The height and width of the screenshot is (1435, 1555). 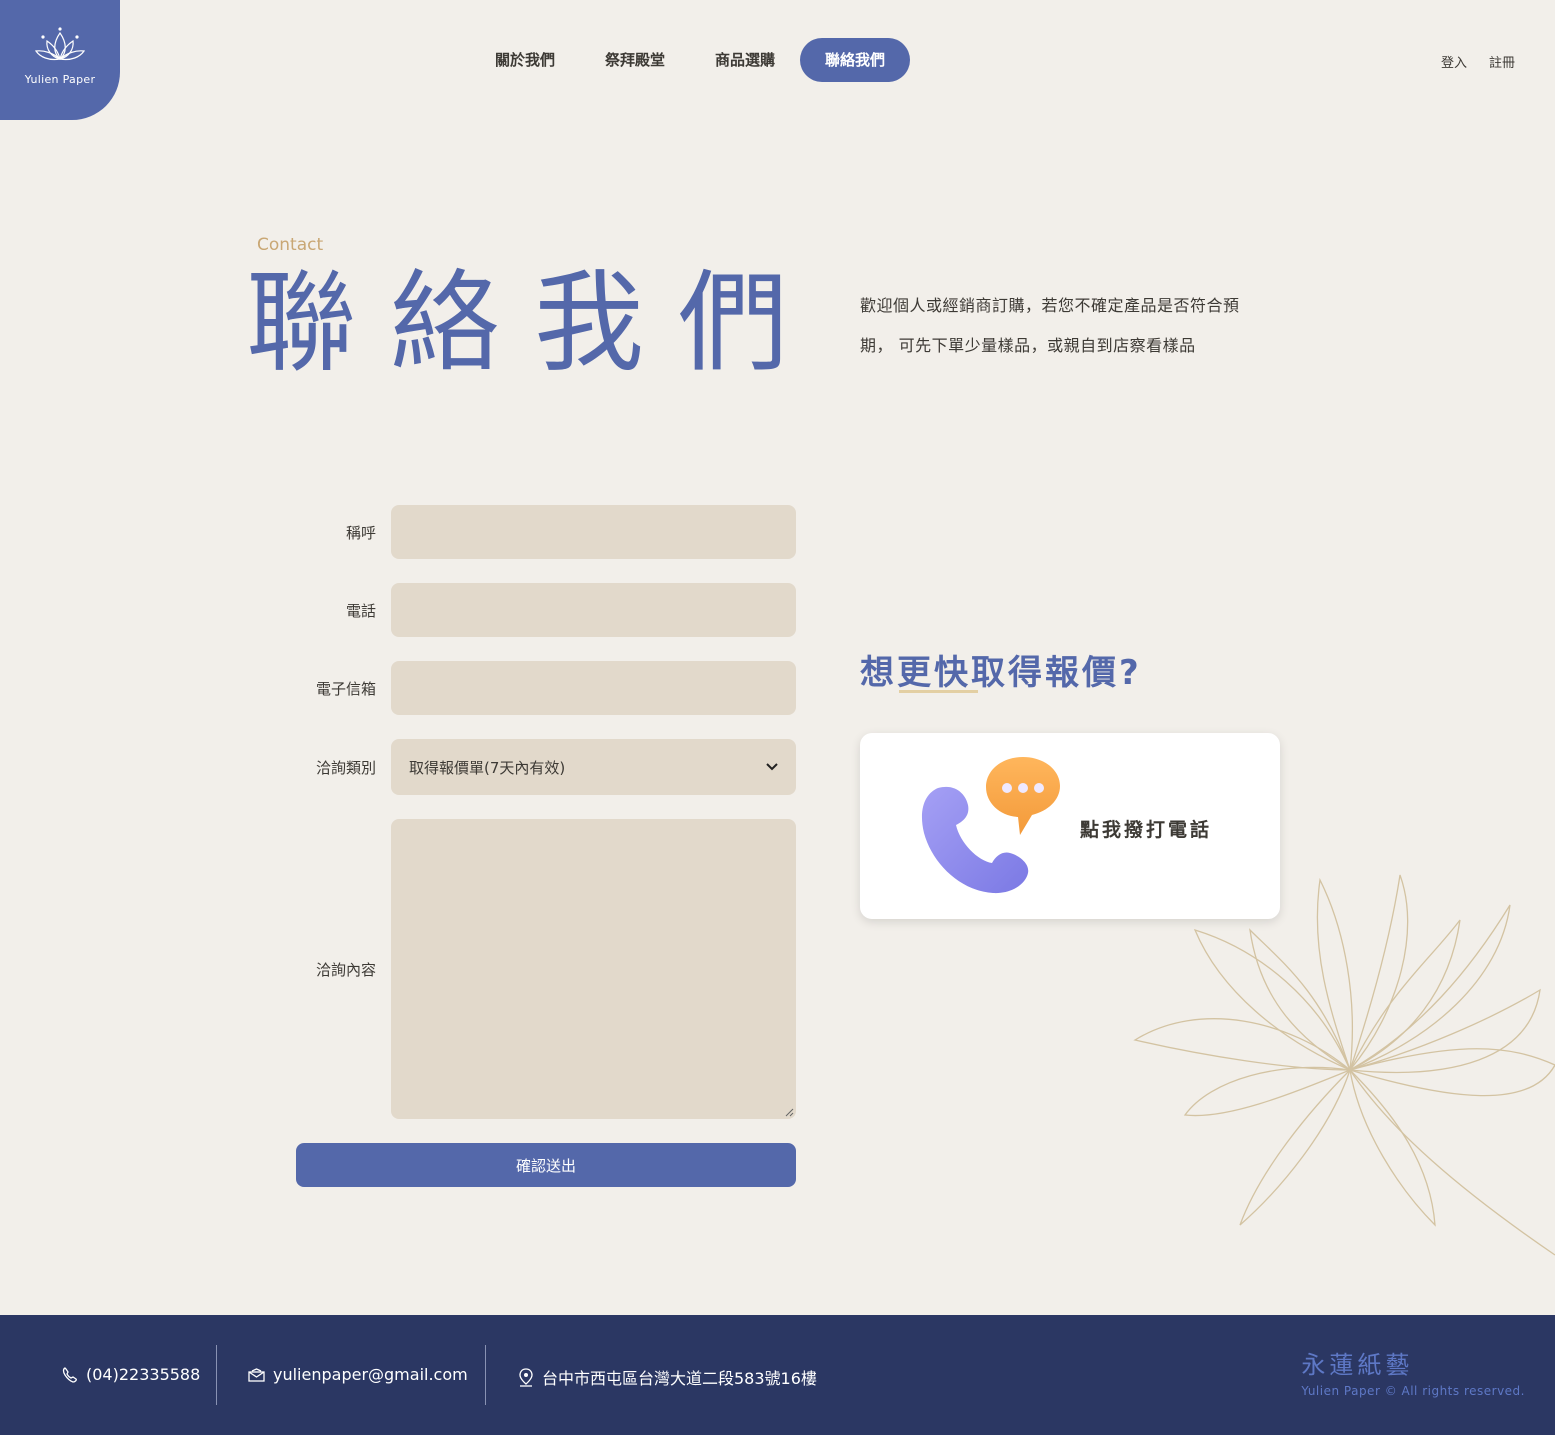 What do you see at coordinates (360, 532) in the screenshot?
I see `name-label: 稱呼` at bounding box center [360, 532].